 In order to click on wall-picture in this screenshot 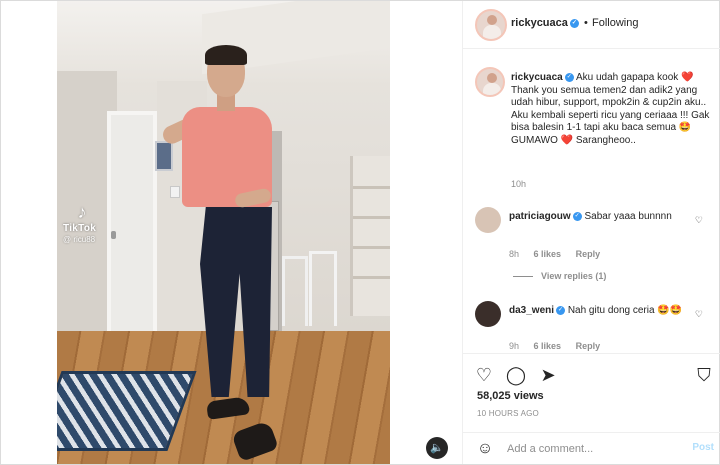, I will do `click(164, 156)`.